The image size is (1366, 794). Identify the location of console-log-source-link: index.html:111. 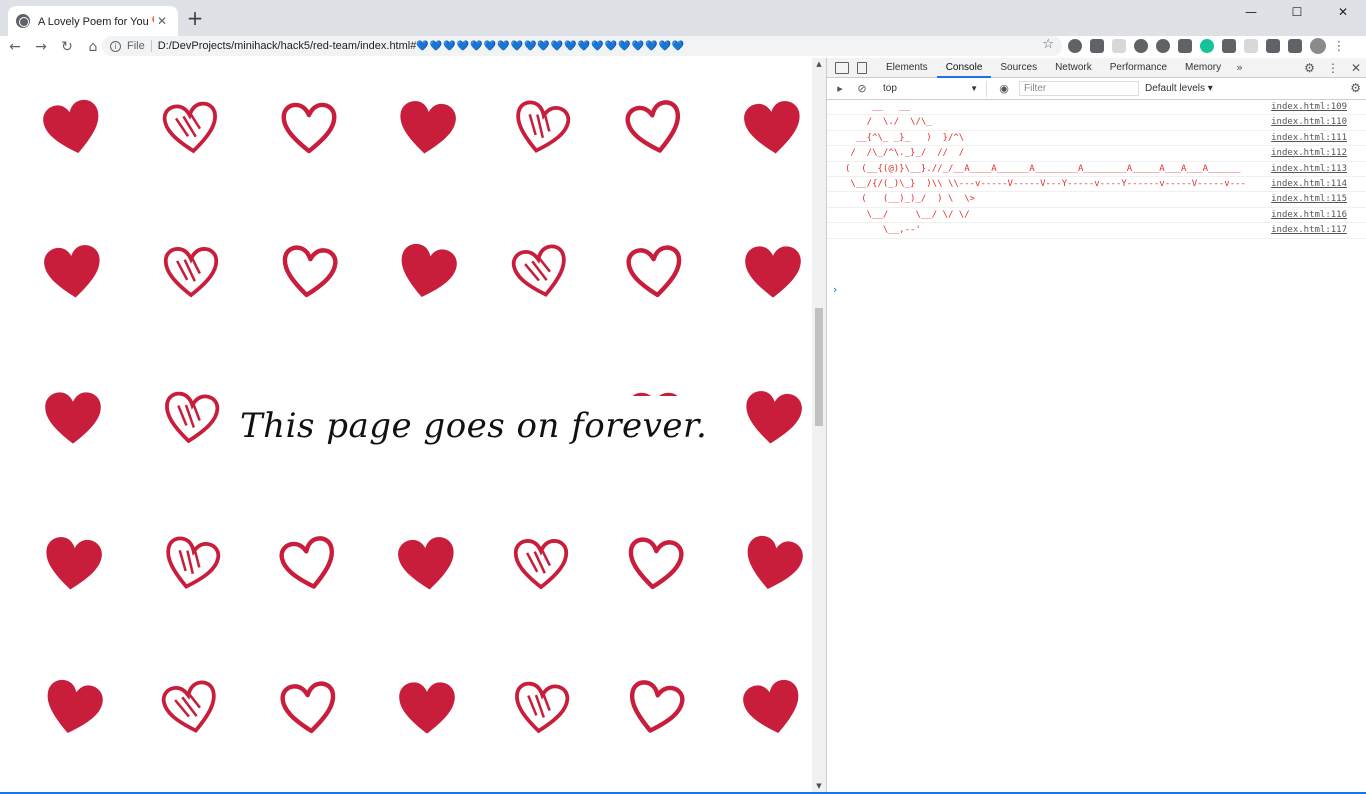
(1309, 138).